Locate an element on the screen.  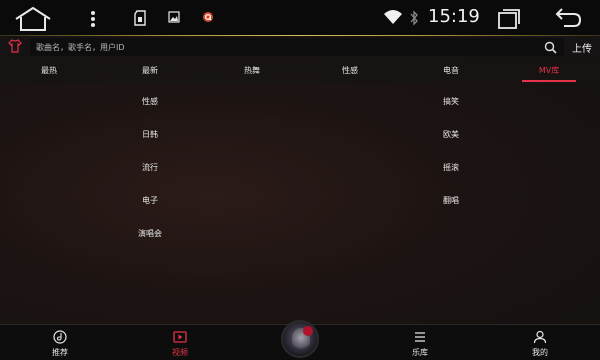
shirt-icon is located at coordinates (15, 46).